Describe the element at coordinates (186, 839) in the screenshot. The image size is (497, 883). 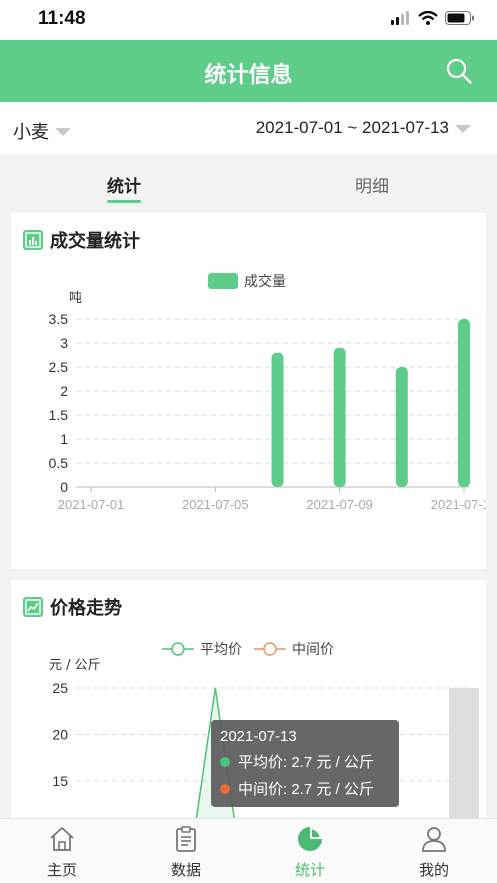
I see `clipboard-icon` at that location.